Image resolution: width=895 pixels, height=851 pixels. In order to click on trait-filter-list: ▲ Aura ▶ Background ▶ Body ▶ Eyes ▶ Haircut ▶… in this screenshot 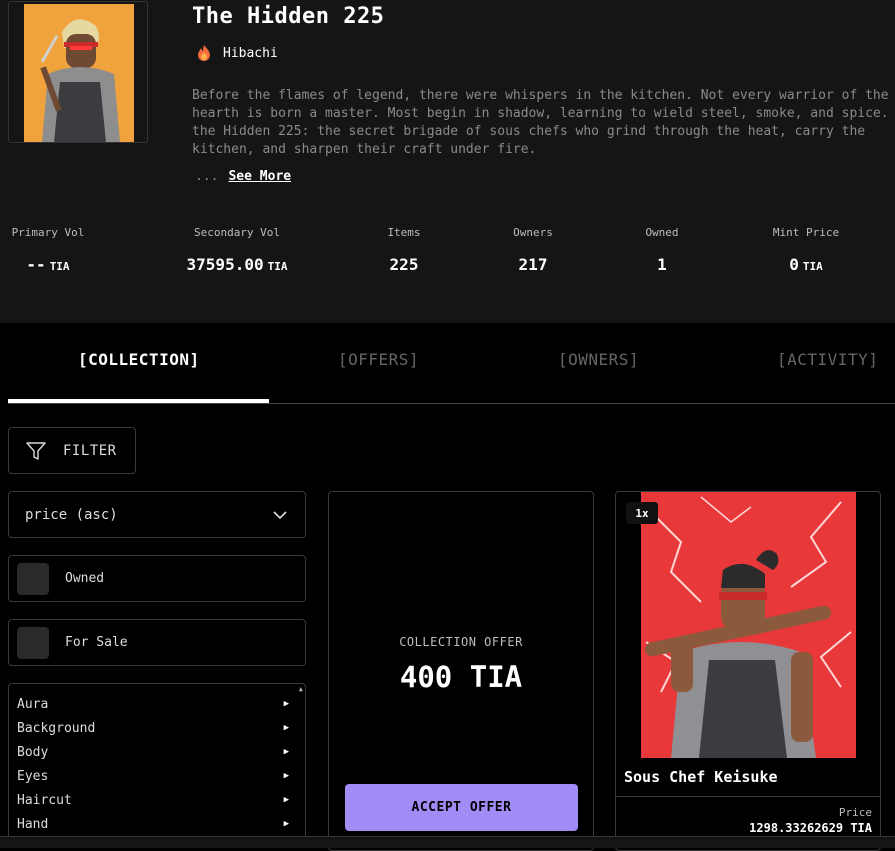, I will do `click(157, 763)`.